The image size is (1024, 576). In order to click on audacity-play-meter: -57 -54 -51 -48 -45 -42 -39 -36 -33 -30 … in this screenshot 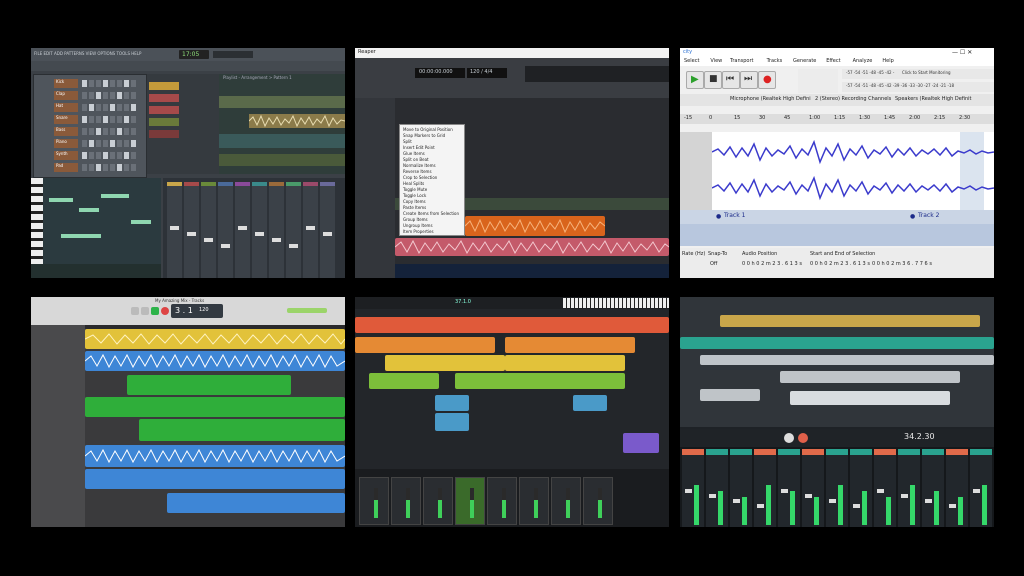, I will do `click(918, 87)`.